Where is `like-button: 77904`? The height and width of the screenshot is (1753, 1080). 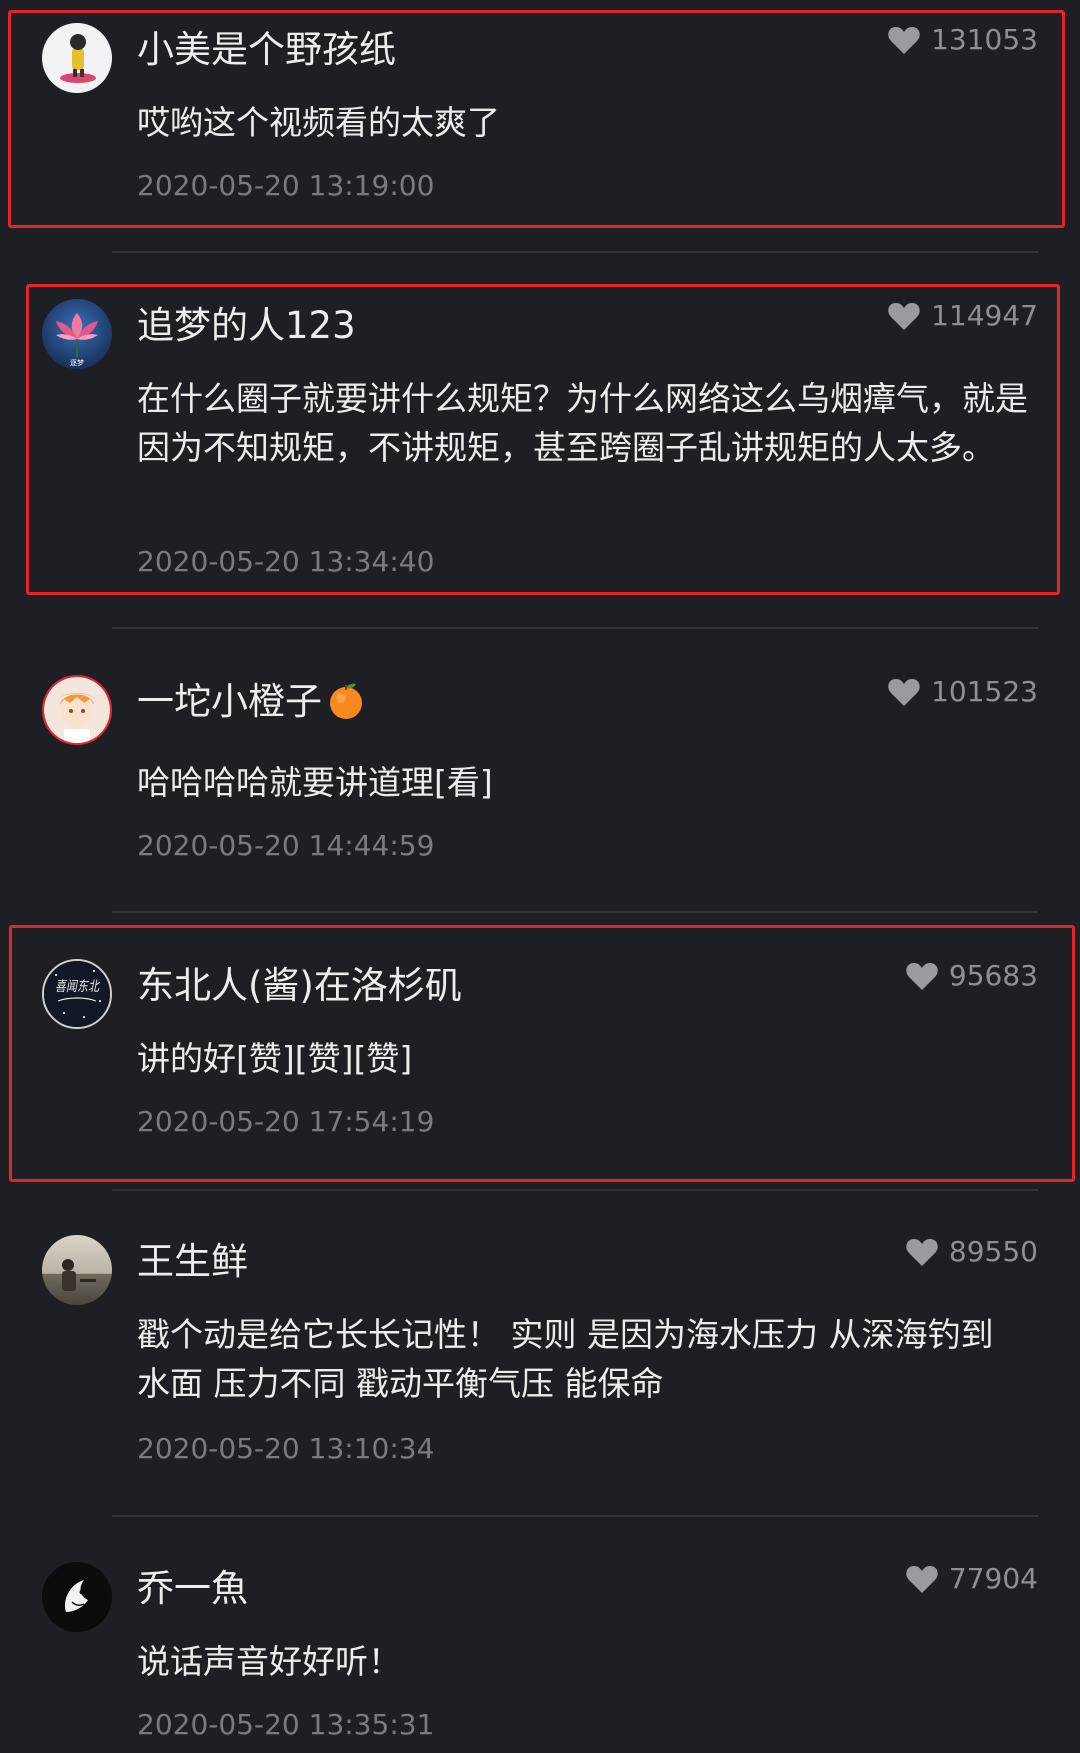 like-button: 77904 is located at coordinates (971, 1579).